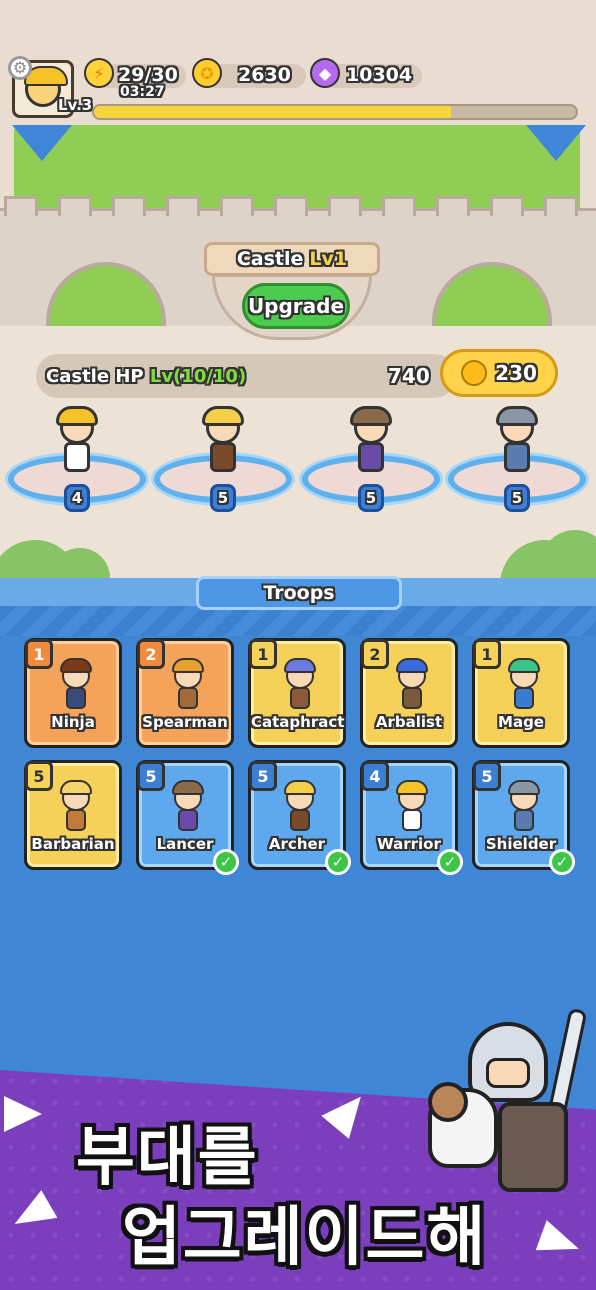 This screenshot has width=596, height=1290. What do you see at coordinates (296, 306) in the screenshot?
I see `upgrade-button: Upgrade` at bounding box center [296, 306].